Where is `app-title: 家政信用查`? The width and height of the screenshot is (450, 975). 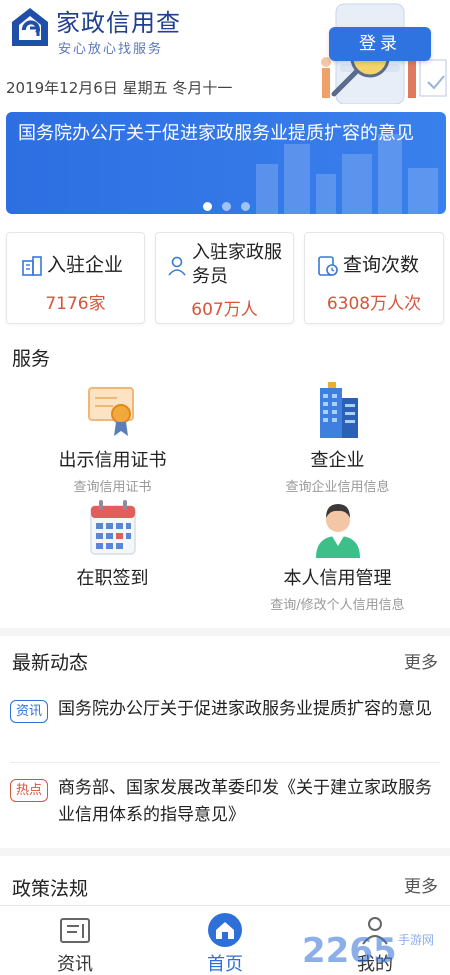
app-title: 家政信用查 is located at coordinates (118, 23).